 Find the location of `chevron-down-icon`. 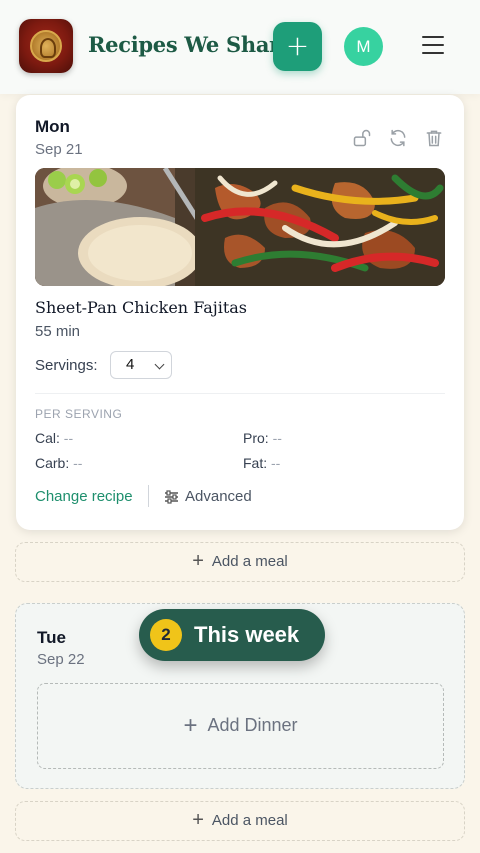

chevron-down-icon is located at coordinates (159, 364).